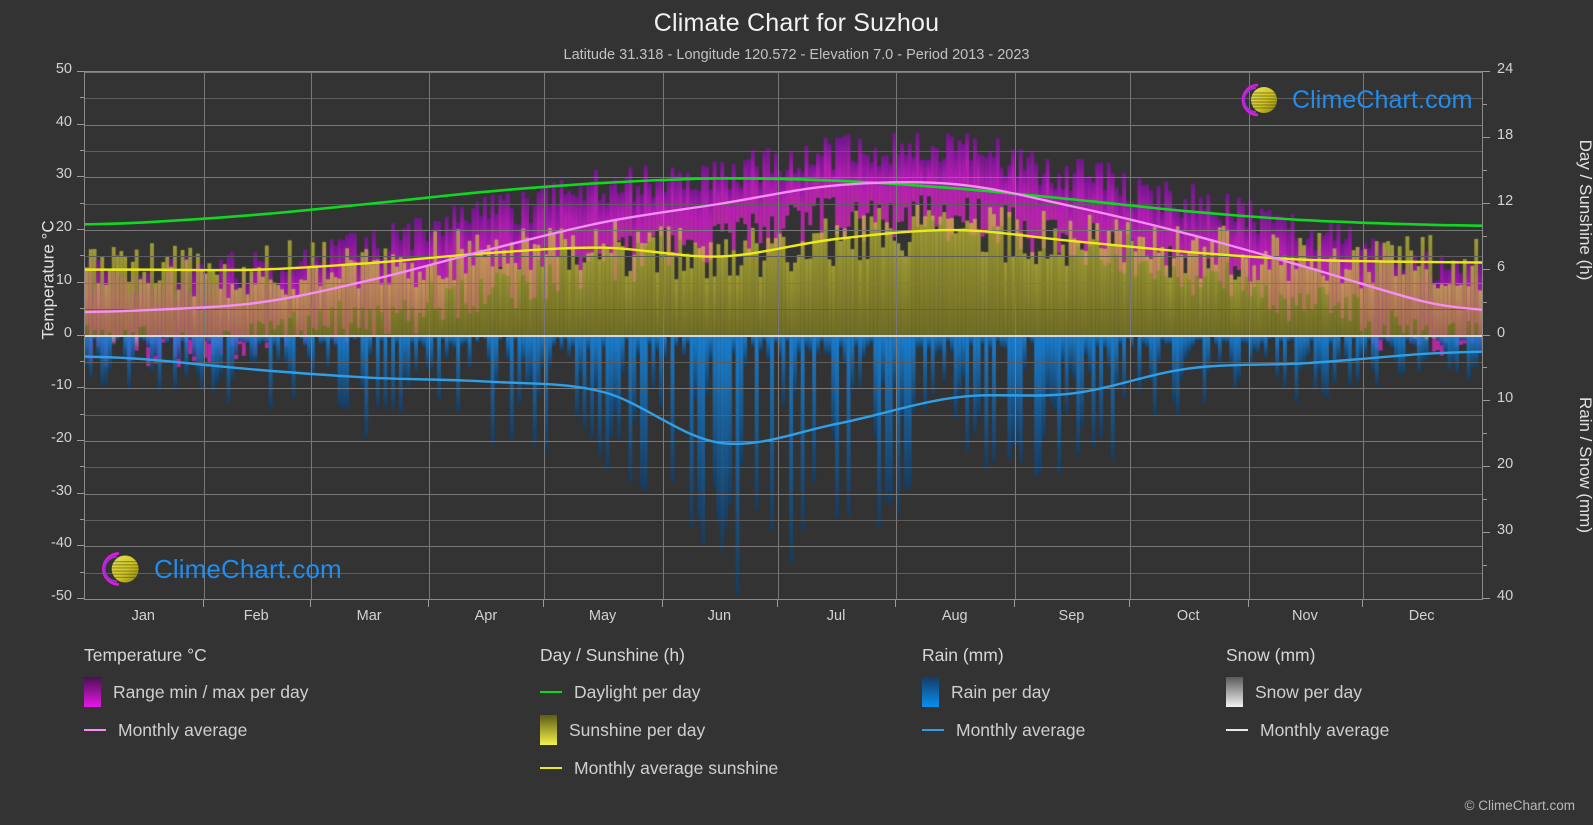 This screenshot has height=825, width=1593. Describe the element at coordinates (719, 616) in the screenshot. I see `x-axis-tick-label: Jun` at that location.